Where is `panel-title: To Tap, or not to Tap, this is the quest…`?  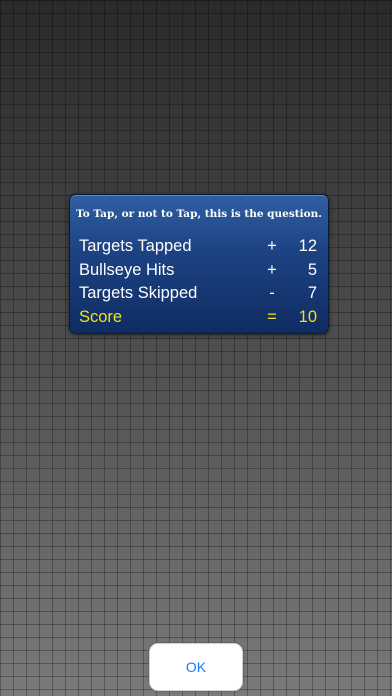
panel-title: To Tap, or not to Tap, this is the quest… is located at coordinates (199, 214).